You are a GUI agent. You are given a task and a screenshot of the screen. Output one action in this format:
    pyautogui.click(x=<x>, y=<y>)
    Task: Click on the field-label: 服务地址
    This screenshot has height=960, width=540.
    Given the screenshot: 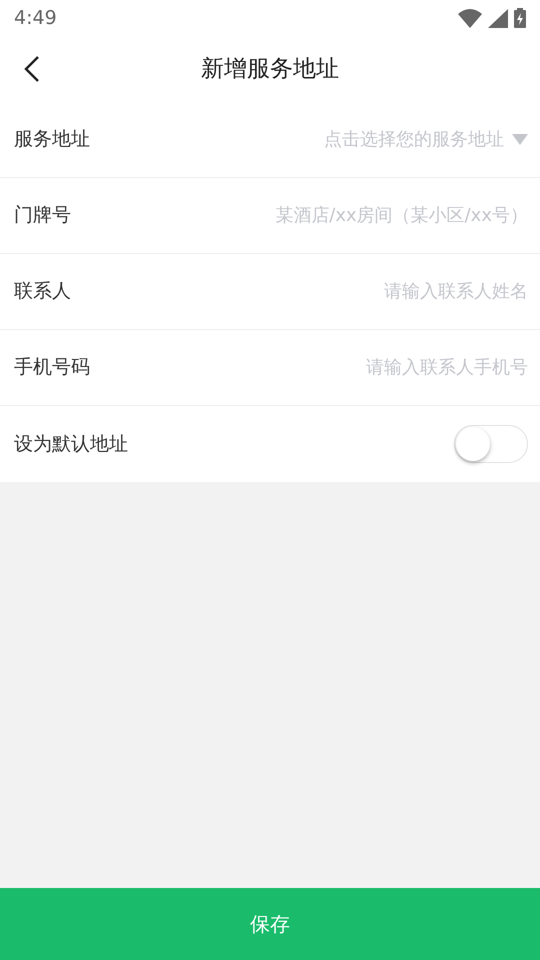 What is the action you would take?
    pyautogui.click(x=52, y=139)
    